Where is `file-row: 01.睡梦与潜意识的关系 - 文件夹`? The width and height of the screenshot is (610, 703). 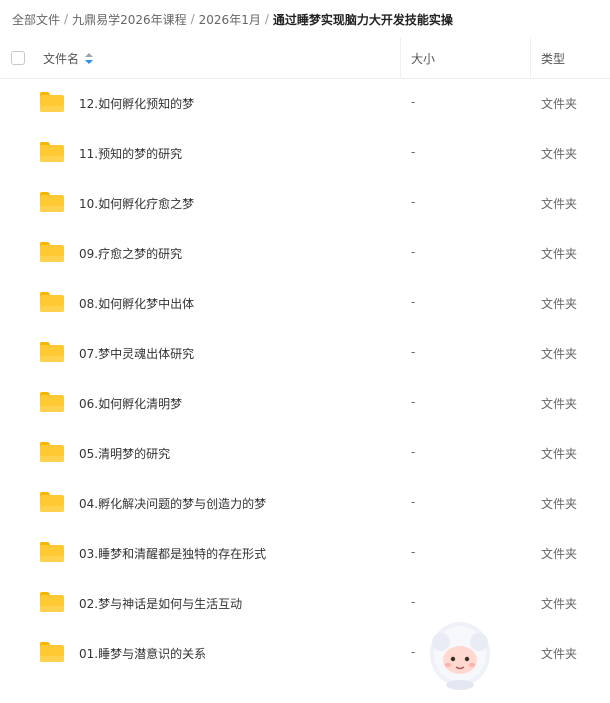 file-row: 01.睡梦与潜意识的关系 - 文件夹 is located at coordinates (305, 653).